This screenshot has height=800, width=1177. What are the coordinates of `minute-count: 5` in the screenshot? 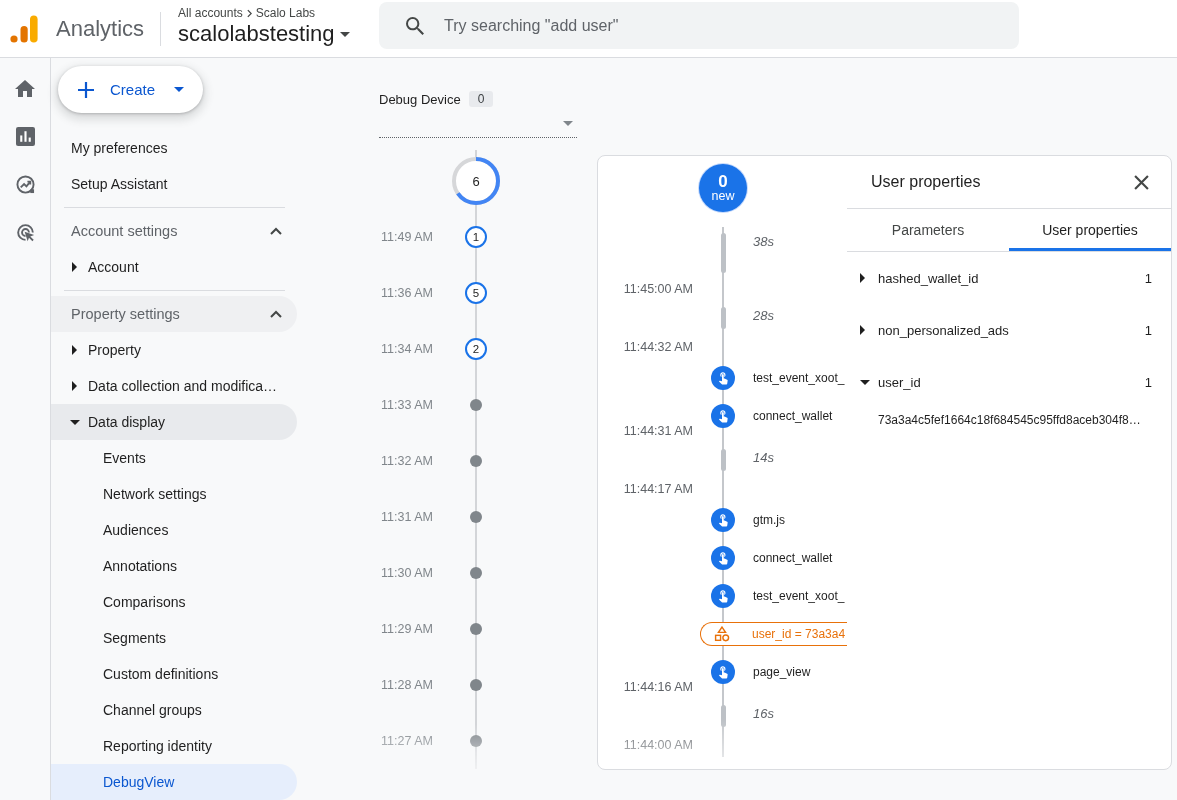 It's located at (476, 293).